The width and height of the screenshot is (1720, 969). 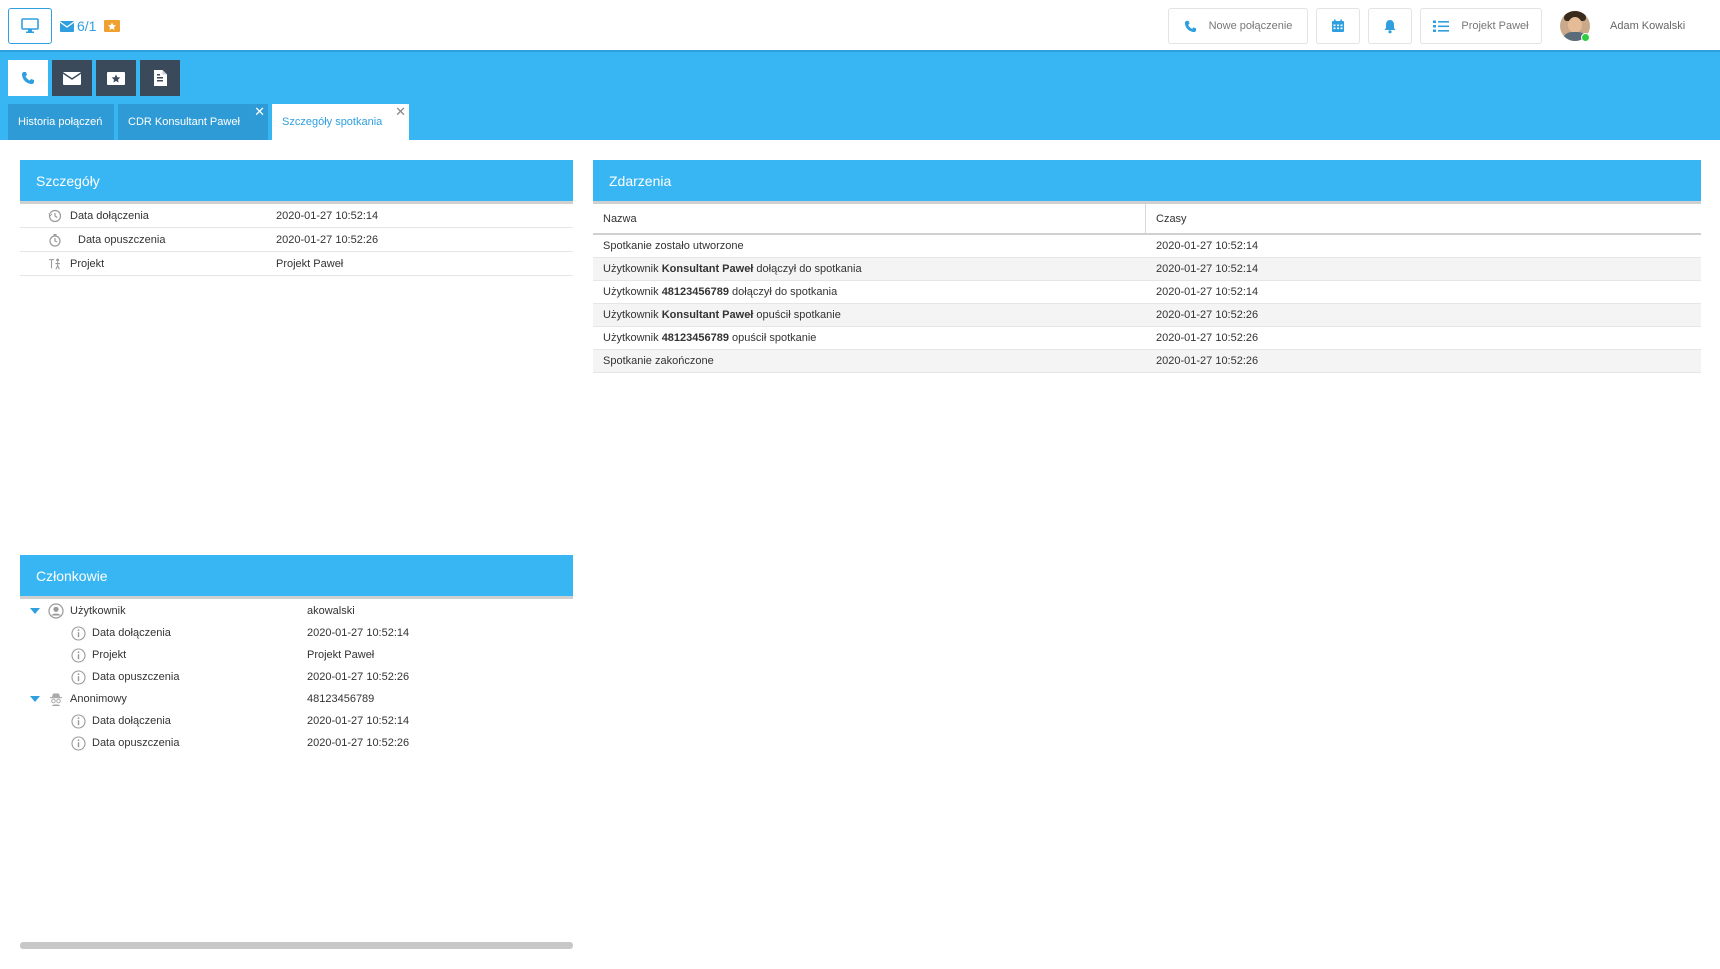 I want to click on member-value: 48123456789, so click(x=341, y=699).